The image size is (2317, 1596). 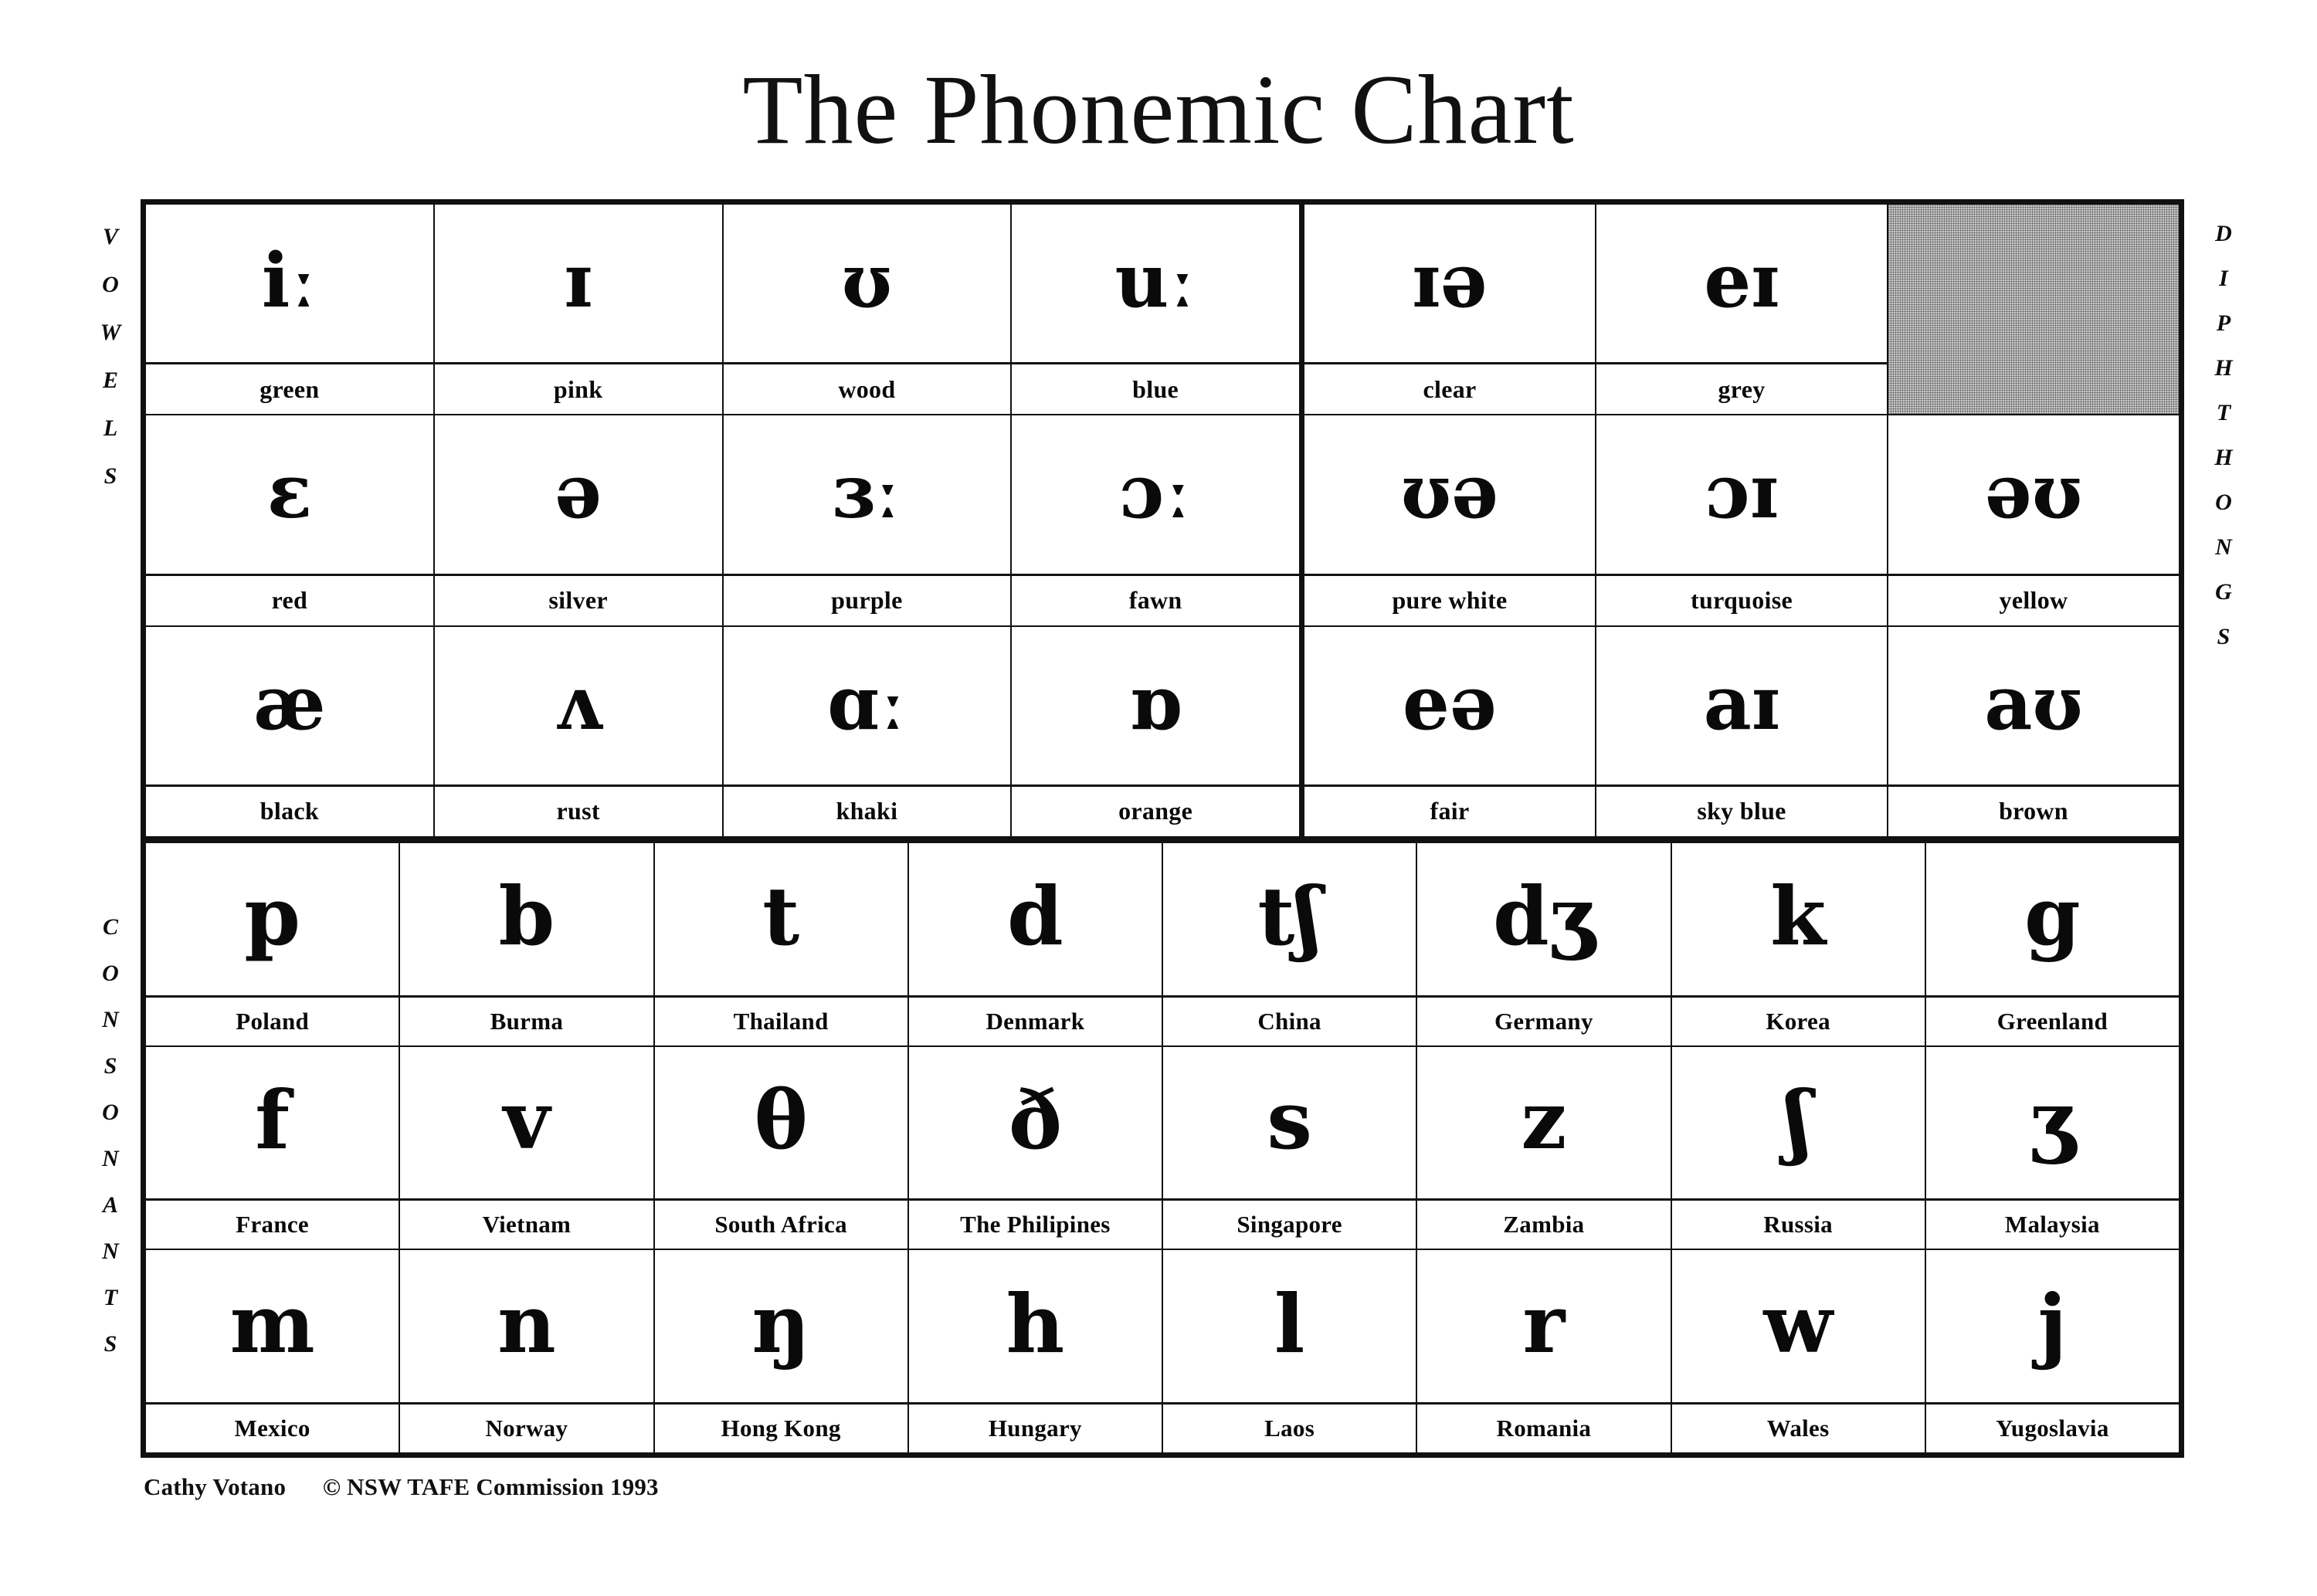 What do you see at coordinates (1035, 944) in the screenshot?
I see `consonant-cell: d Denmark` at bounding box center [1035, 944].